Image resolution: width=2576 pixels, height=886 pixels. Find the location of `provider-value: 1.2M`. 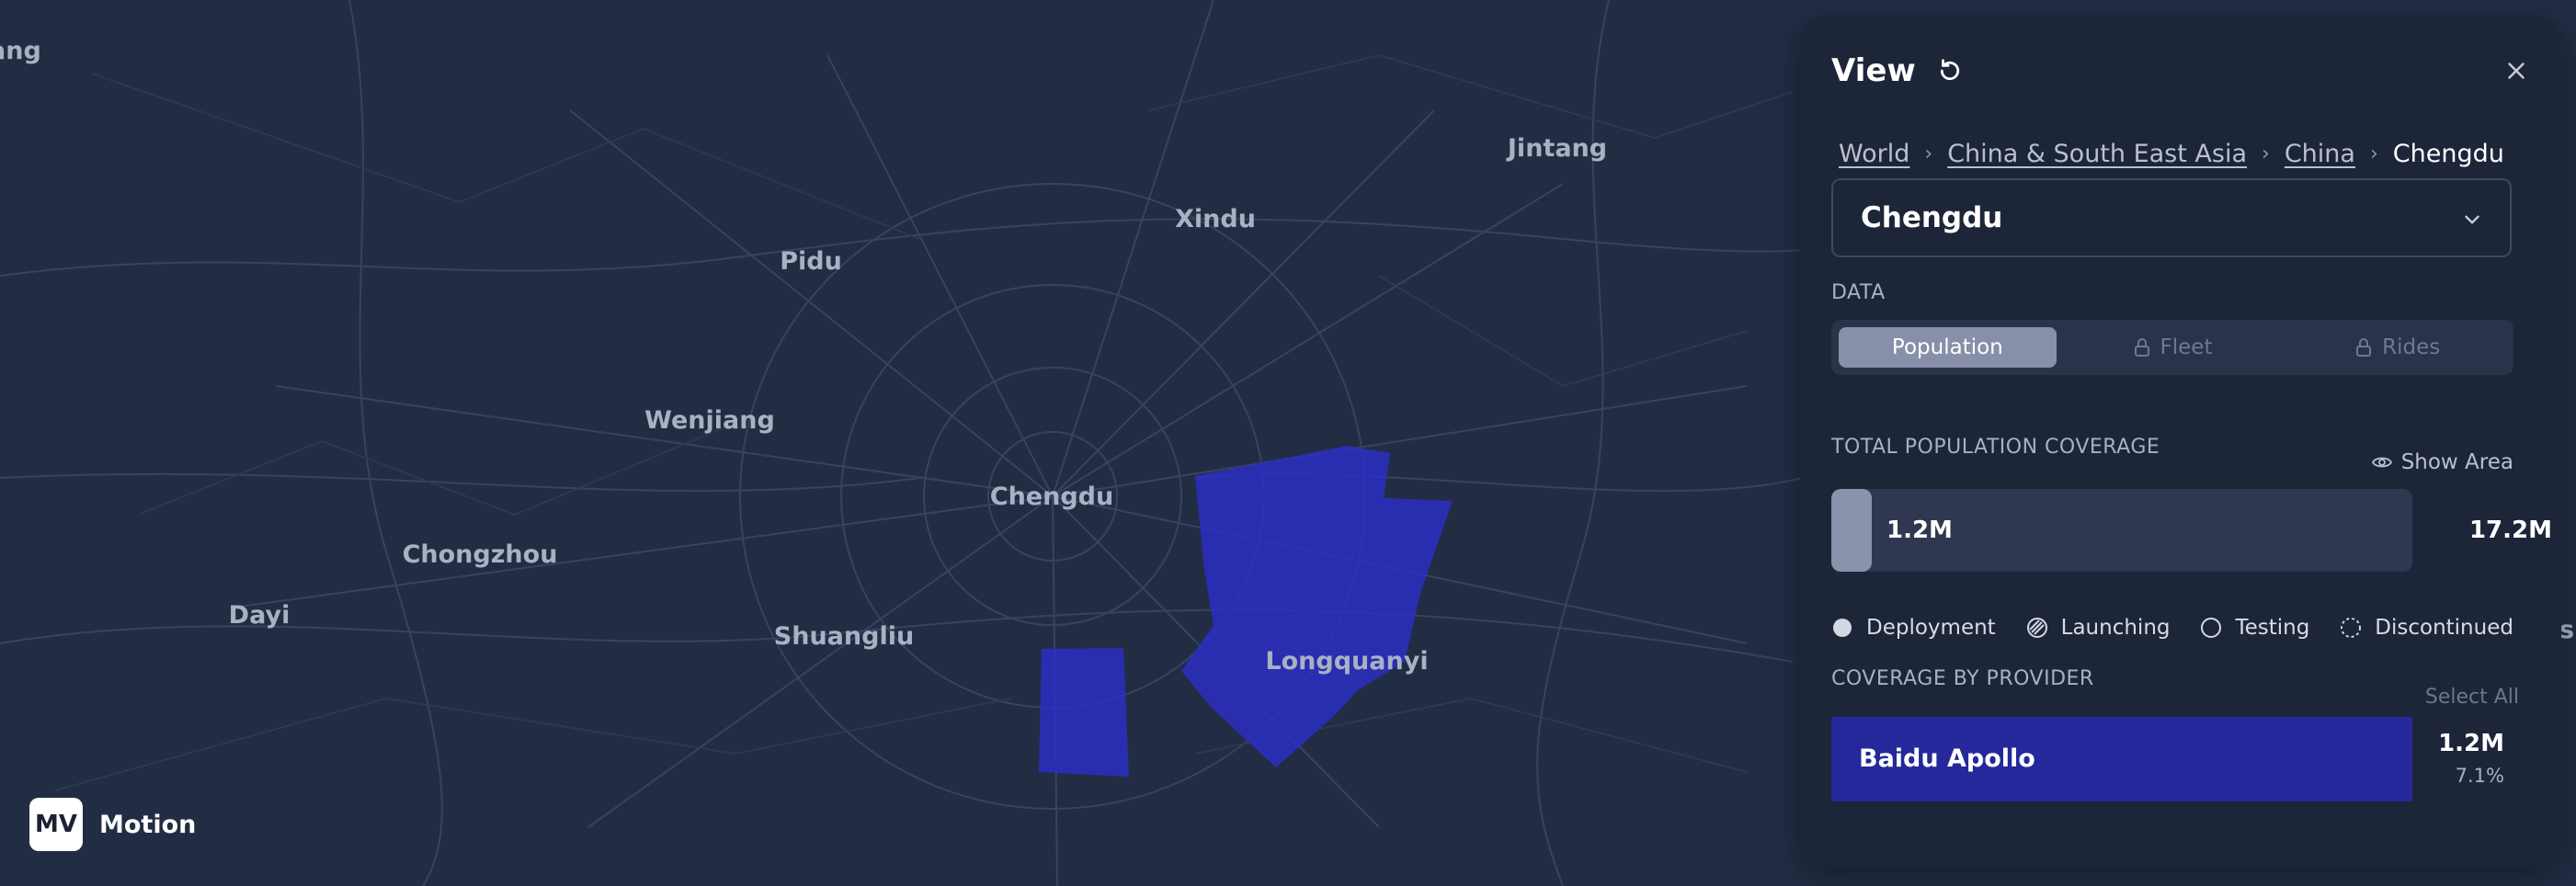

provider-value: 1.2M is located at coordinates (2471, 743).